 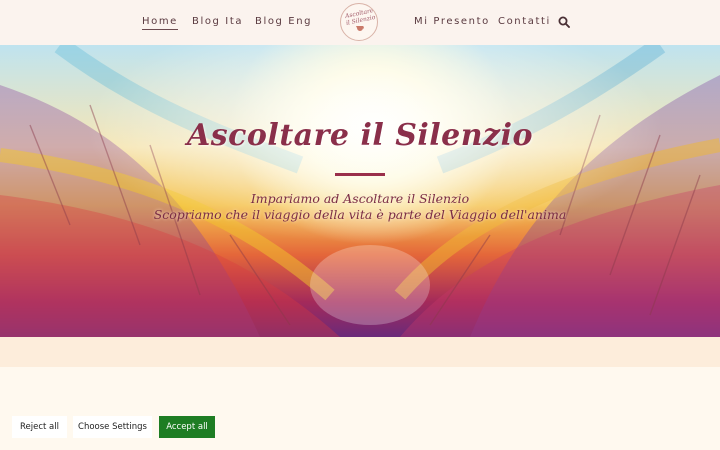 I want to click on nav-home: Home, so click(x=160, y=23).